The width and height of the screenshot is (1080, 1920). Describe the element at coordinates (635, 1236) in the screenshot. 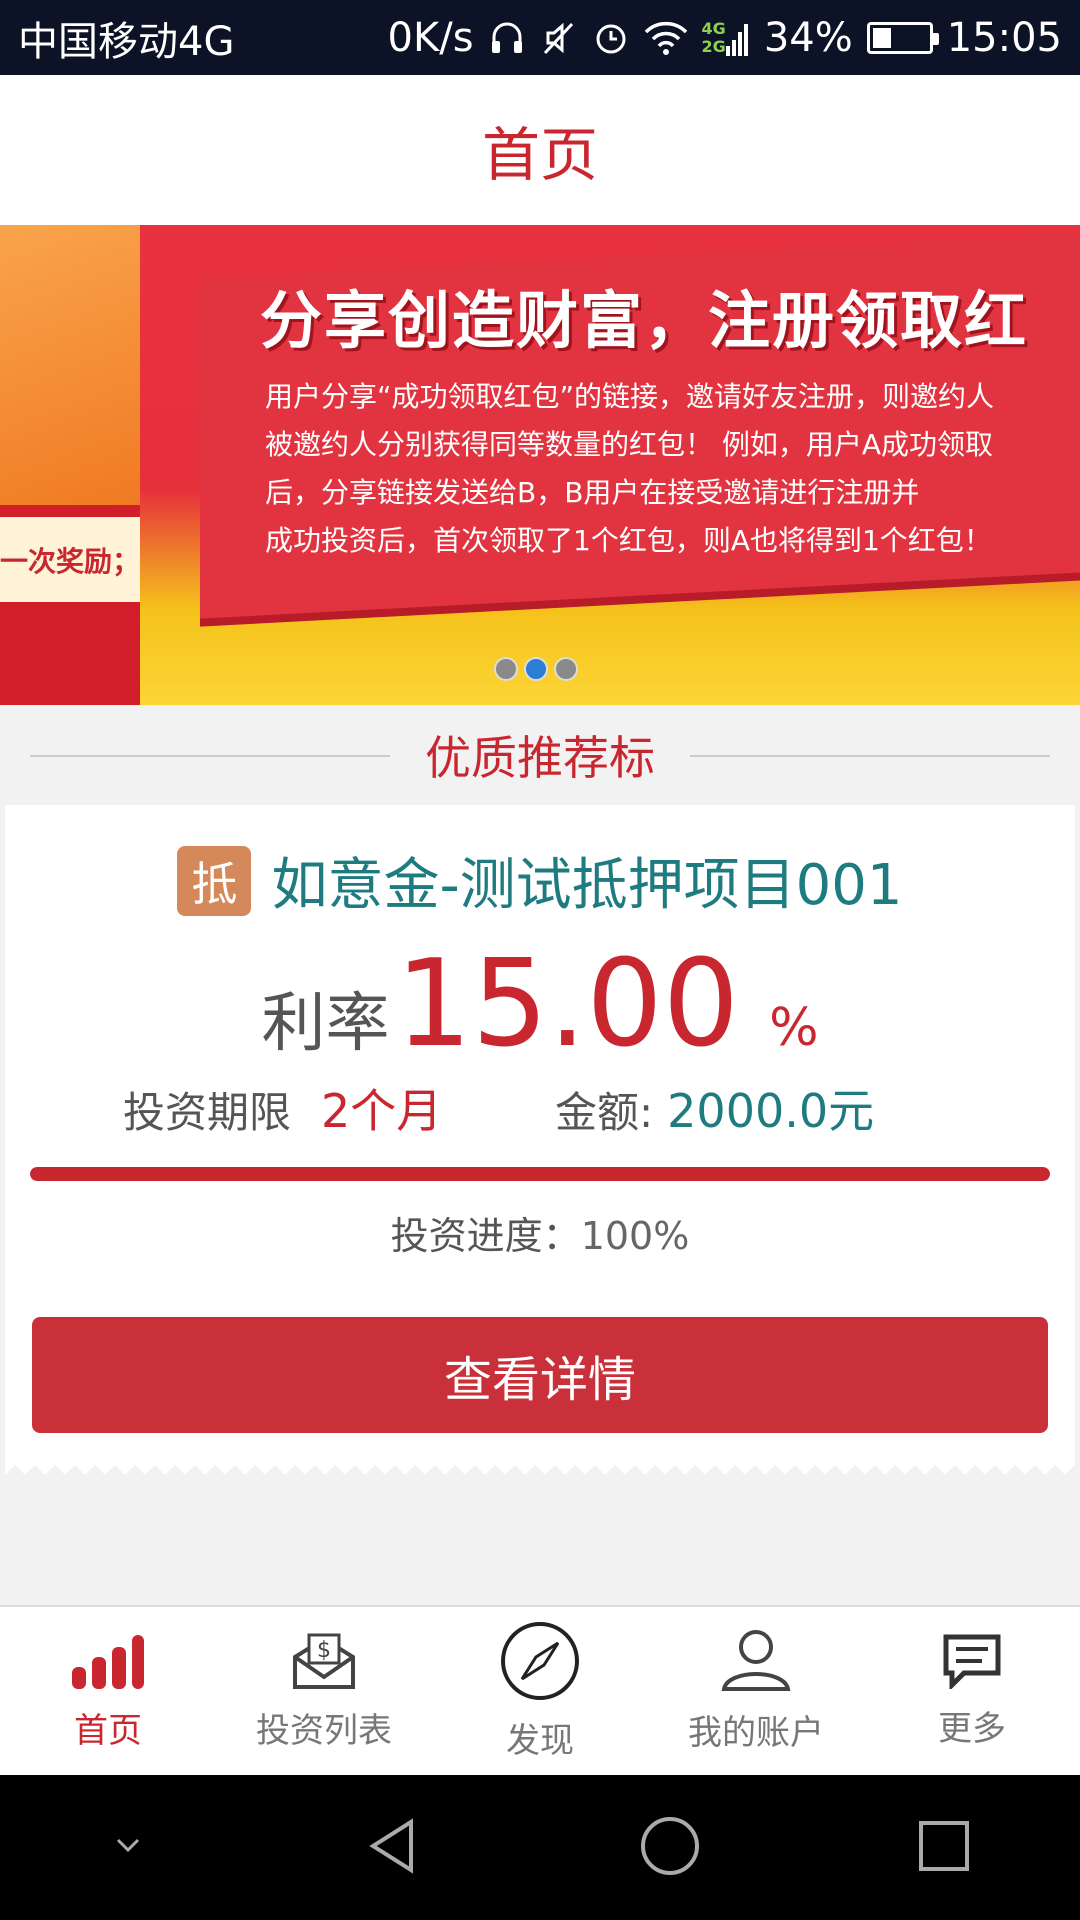

I see `progress-value: 100%` at that location.